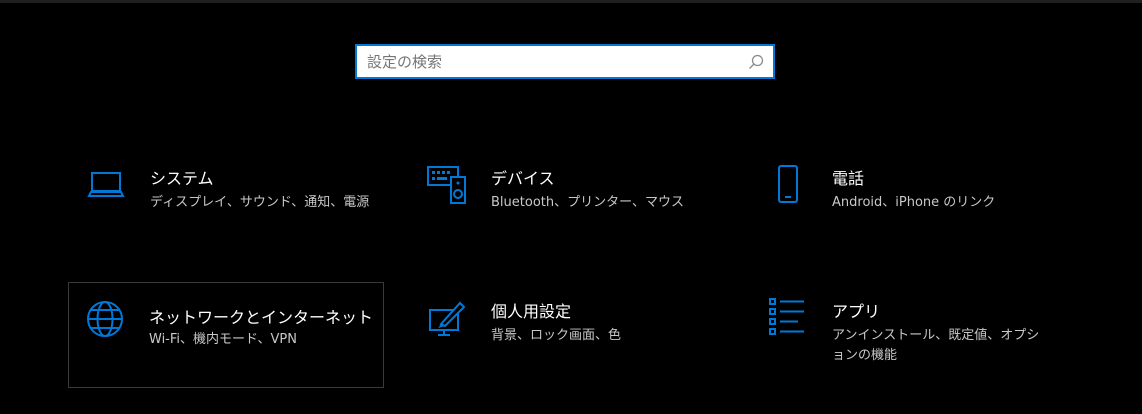  What do you see at coordinates (552, 61) in the screenshot?
I see `search-input` at bounding box center [552, 61].